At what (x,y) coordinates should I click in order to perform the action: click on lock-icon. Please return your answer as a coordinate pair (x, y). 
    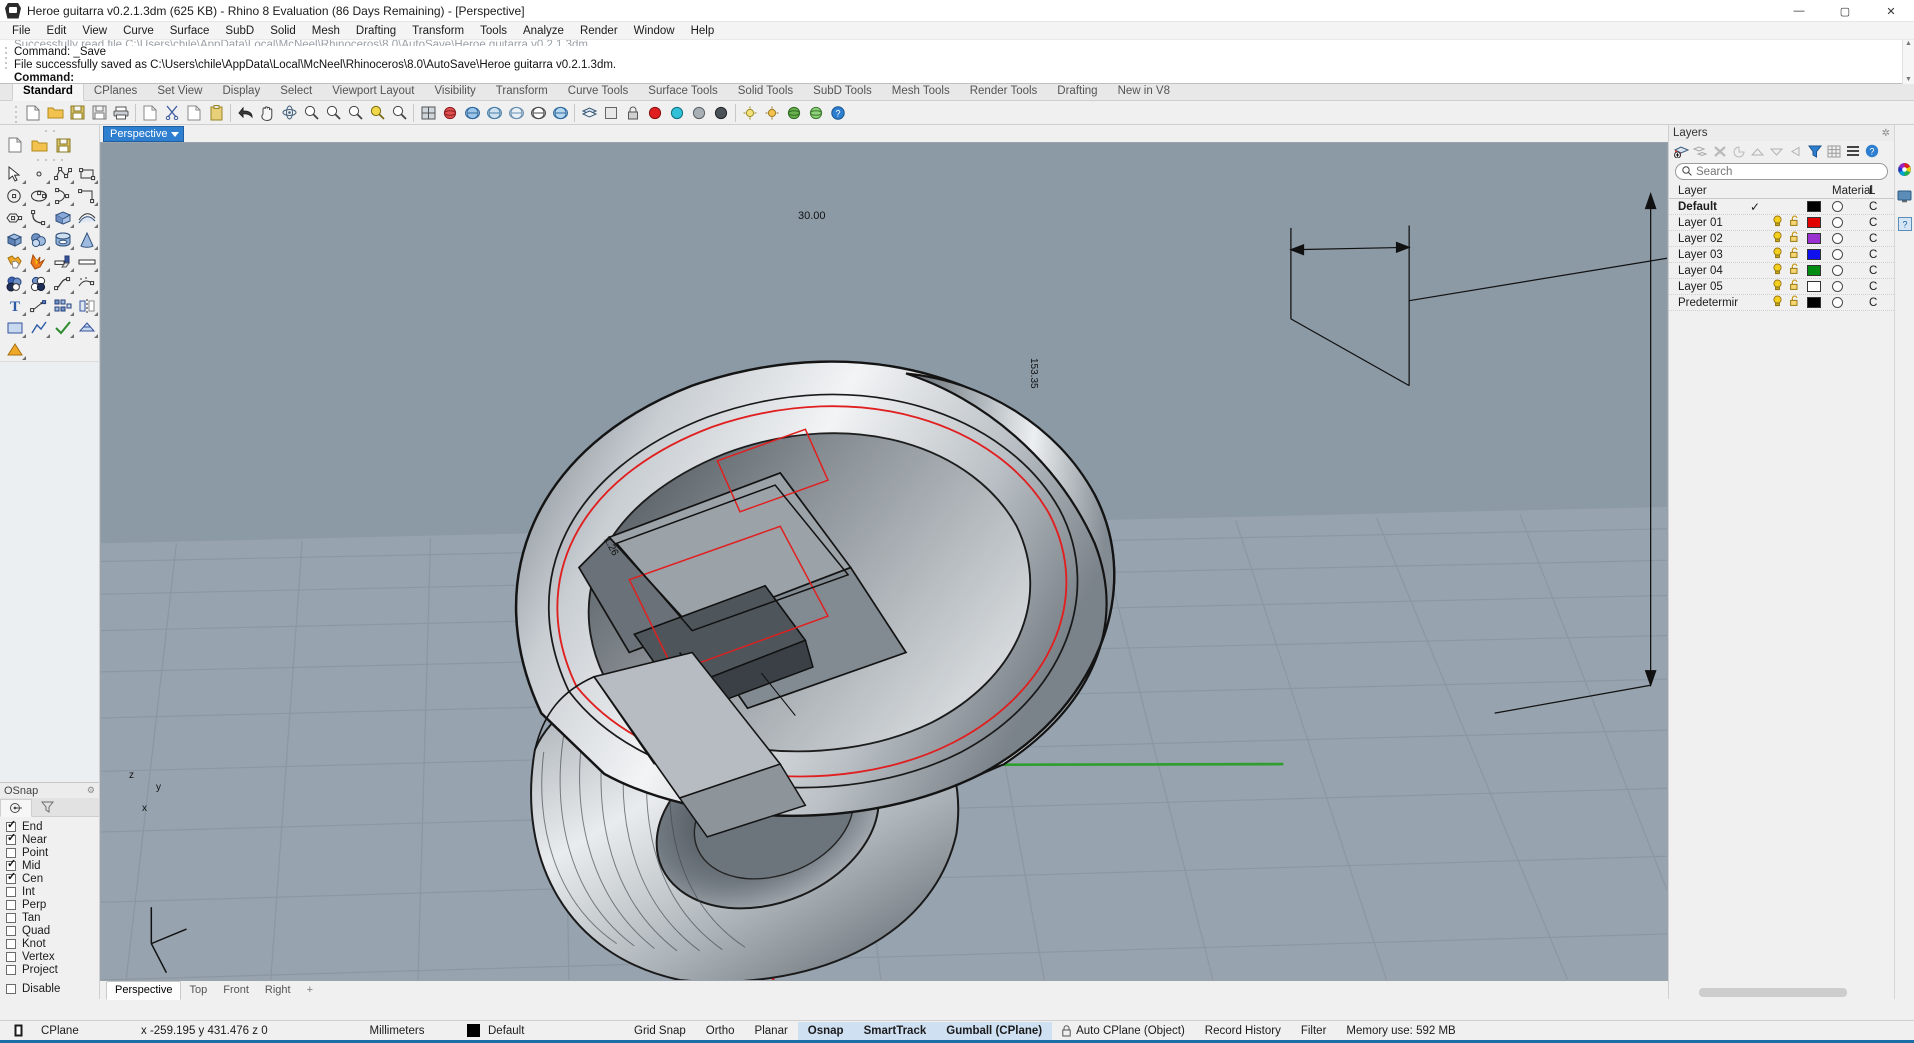
    Looking at the image, I should click on (633, 113).